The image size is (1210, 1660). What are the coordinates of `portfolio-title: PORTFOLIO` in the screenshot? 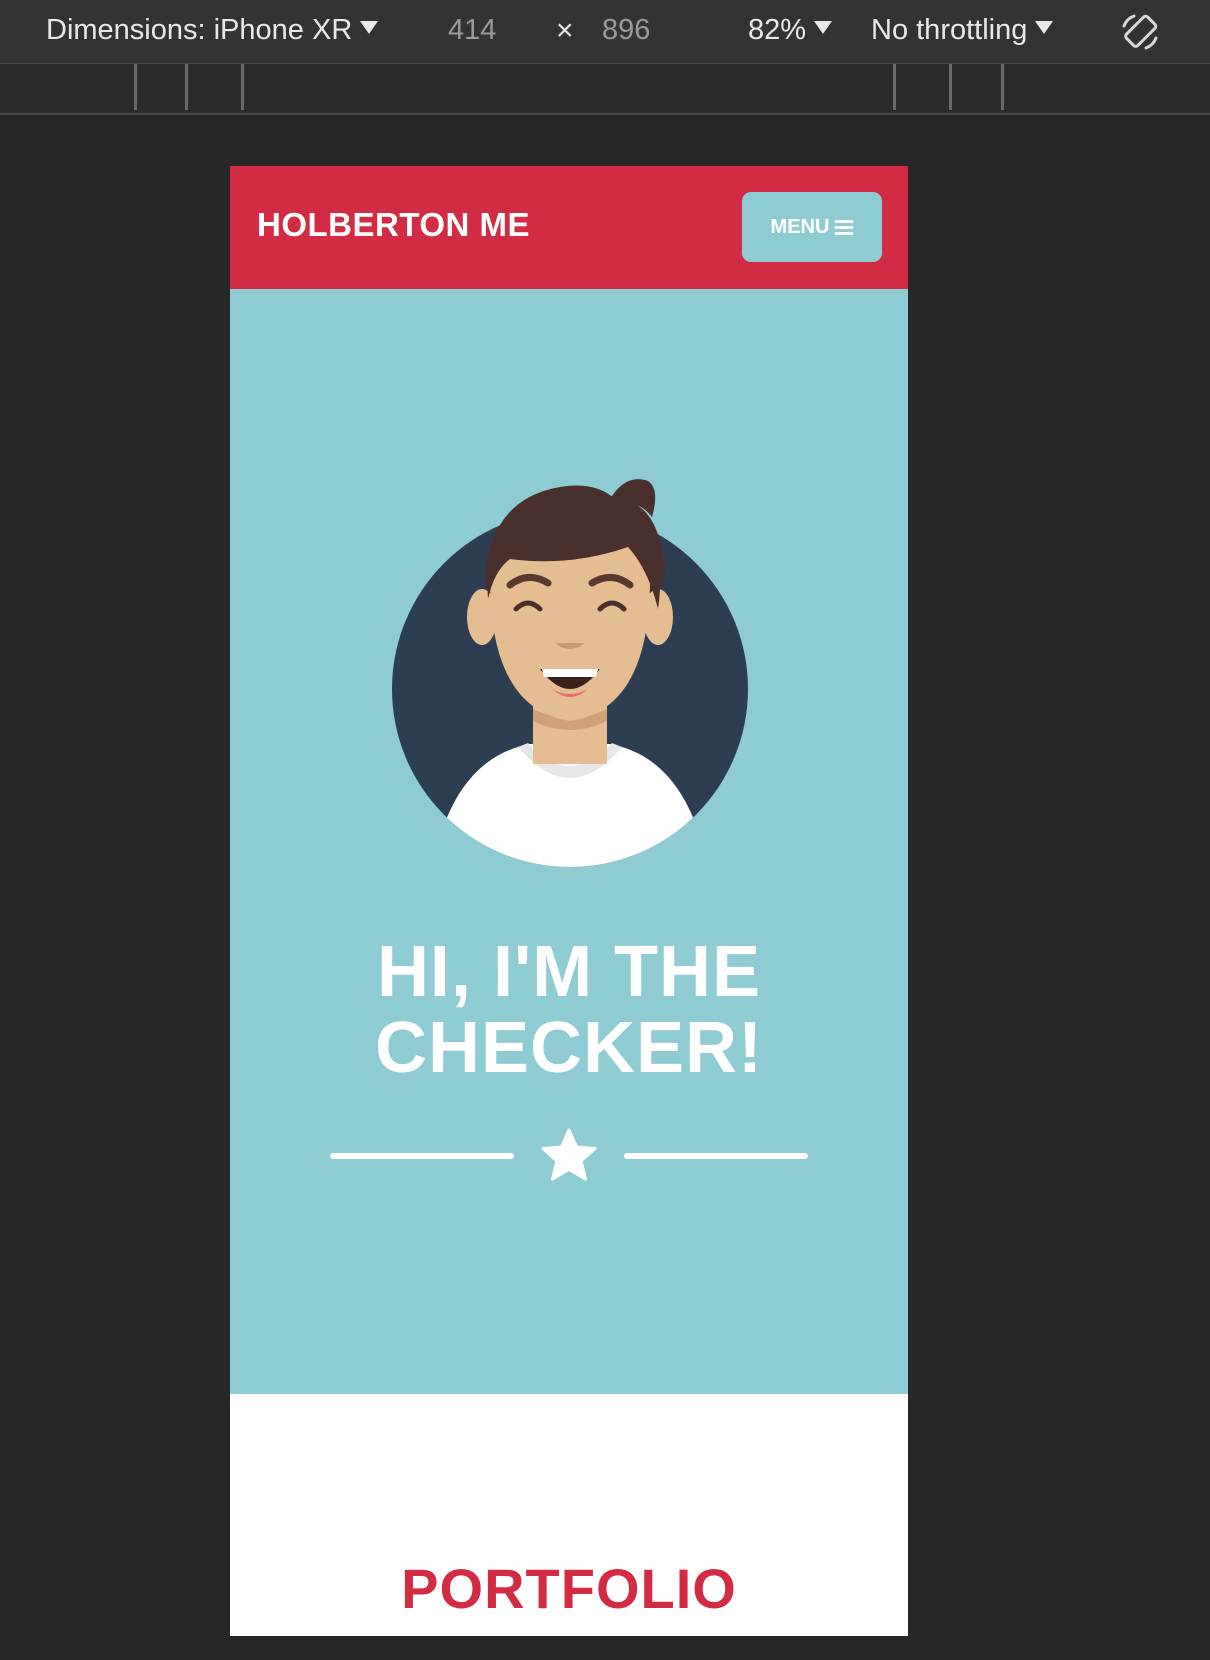 It's located at (569, 1588).